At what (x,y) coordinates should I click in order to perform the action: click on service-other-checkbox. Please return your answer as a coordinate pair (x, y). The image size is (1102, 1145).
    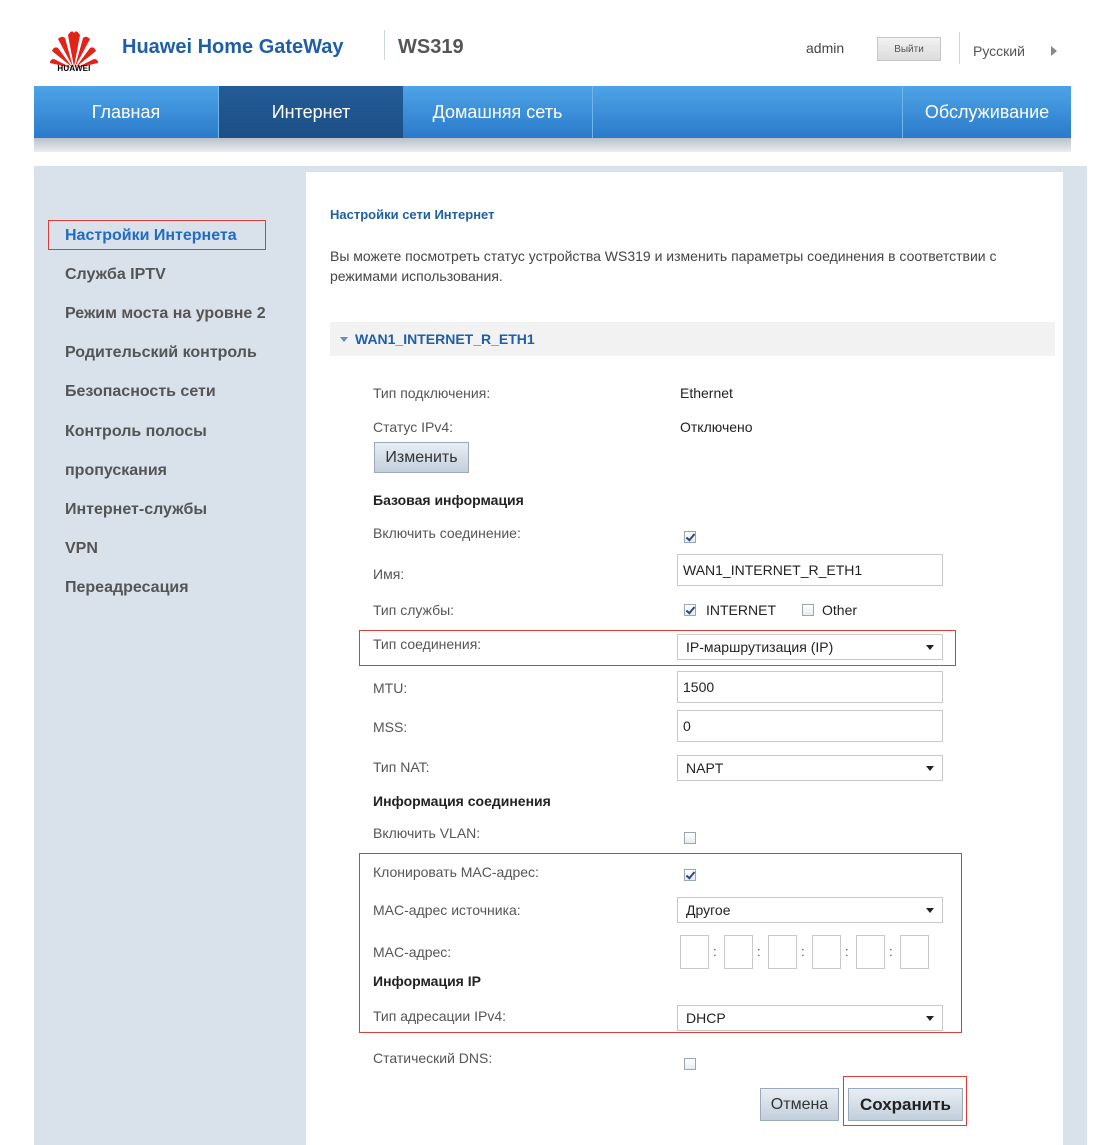
    Looking at the image, I should click on (808, 610).